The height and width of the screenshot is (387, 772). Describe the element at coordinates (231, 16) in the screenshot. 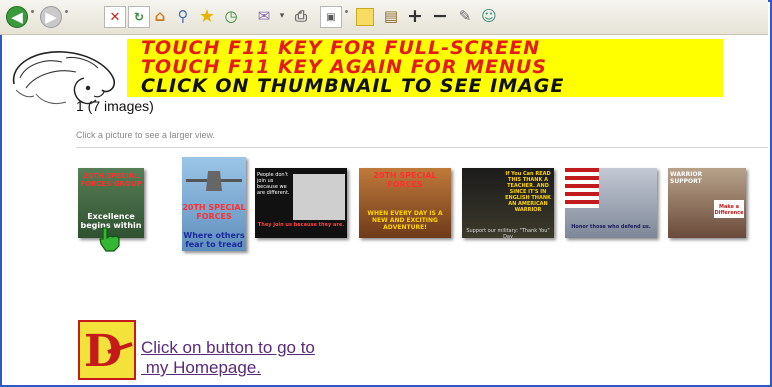

I see `history-icon: ◷` at that location.